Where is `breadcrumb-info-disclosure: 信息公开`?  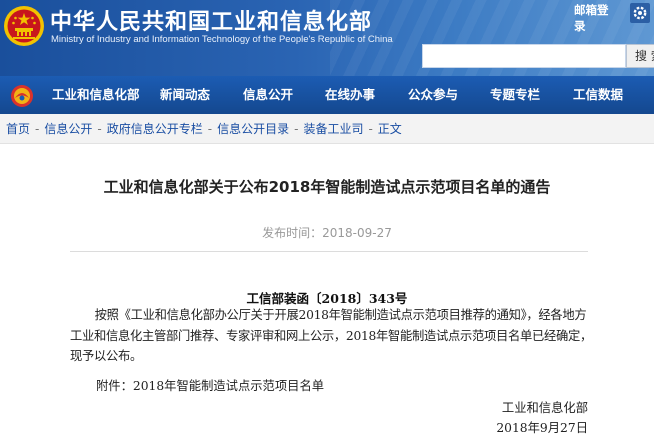
breadcrumb-info-disclosure: 信息公开 is located at coordinates (68, 129).